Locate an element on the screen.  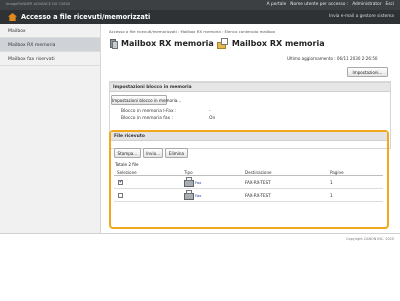
heading-rx-memory: Mailbox RX memoria is located at coordinates (278, 43).